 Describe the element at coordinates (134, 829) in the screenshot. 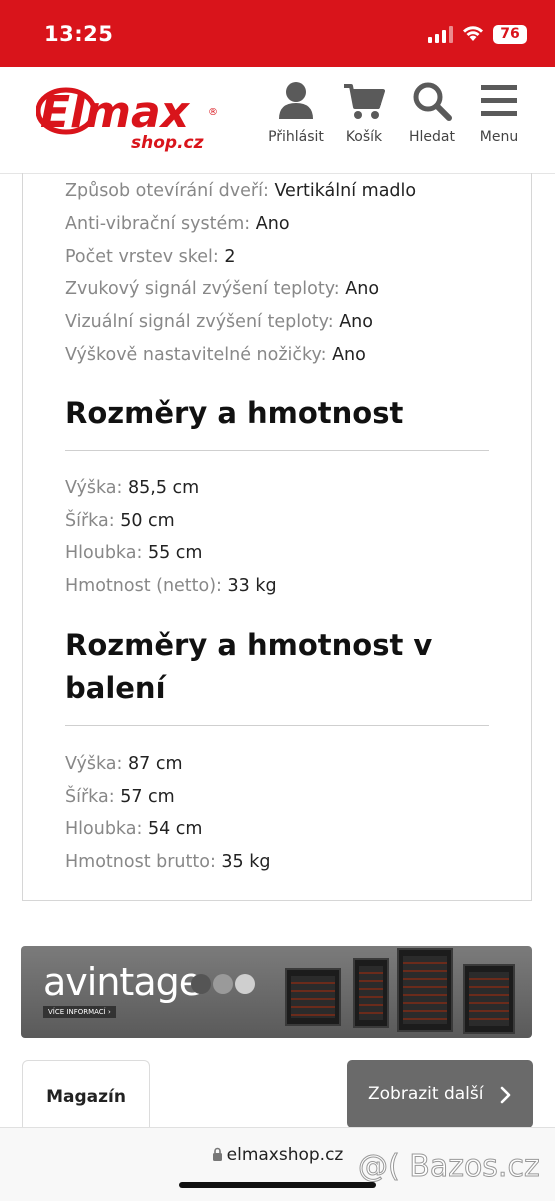

I see `spec-row: Hloubka: 54 cm` at that location.